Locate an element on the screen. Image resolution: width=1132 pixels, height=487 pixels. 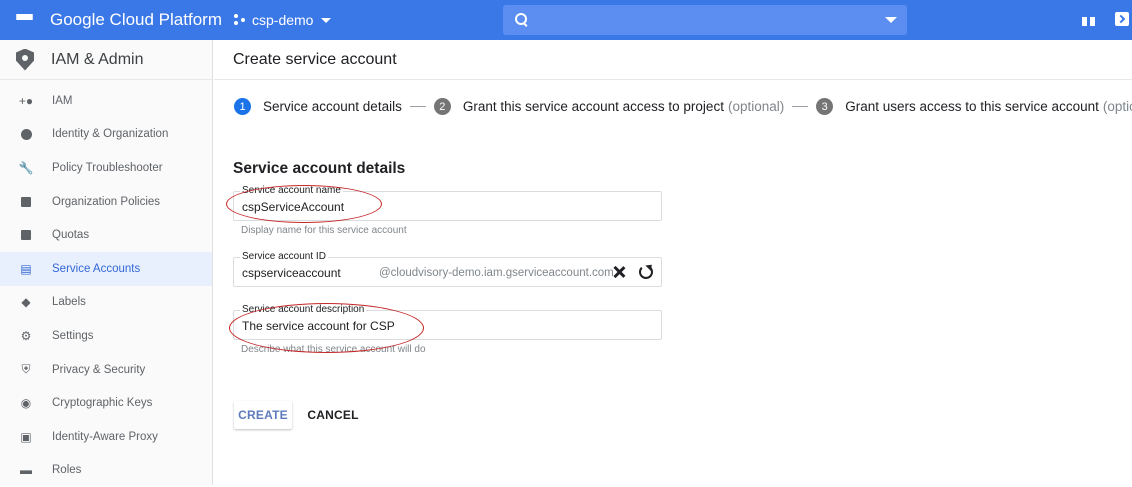
name-field-hint: Display name for this service account is located at coordinates (324, 230).